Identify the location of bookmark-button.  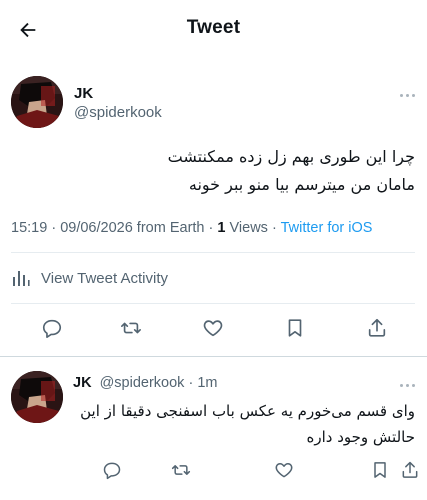
(295, 328).